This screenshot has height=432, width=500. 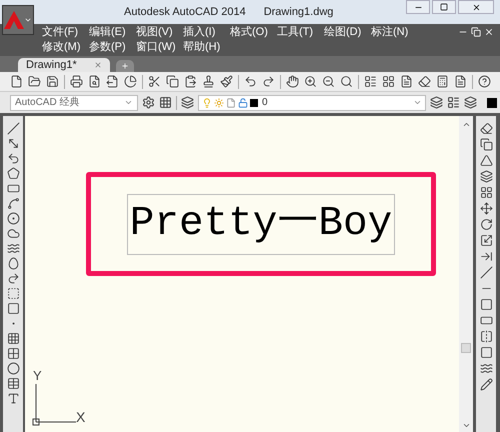 I want to click on canvas-text: Pretty一Boy, so click(x=261, y=224).